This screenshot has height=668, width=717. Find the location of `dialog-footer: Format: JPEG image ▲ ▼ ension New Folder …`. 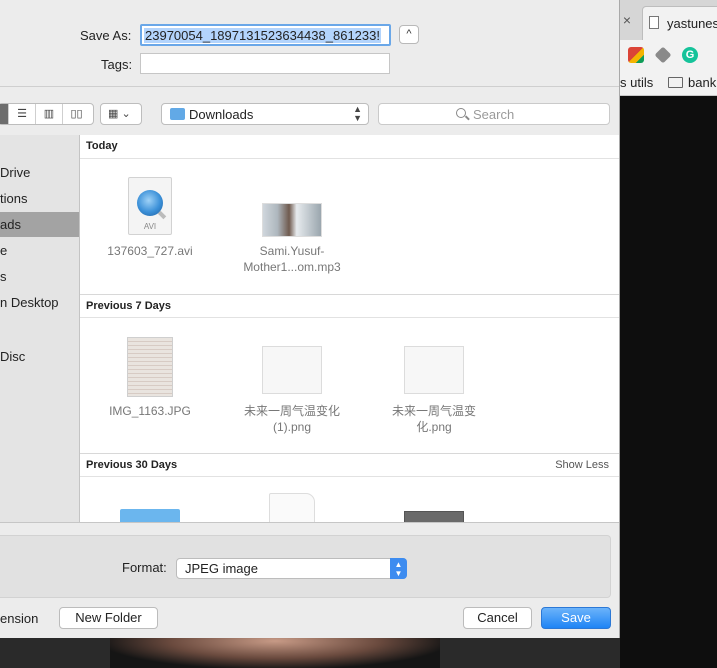

dialog-footer: Format: JPEG image ▲ ▼ ension New Folder … is located at coordinates (309, 580).